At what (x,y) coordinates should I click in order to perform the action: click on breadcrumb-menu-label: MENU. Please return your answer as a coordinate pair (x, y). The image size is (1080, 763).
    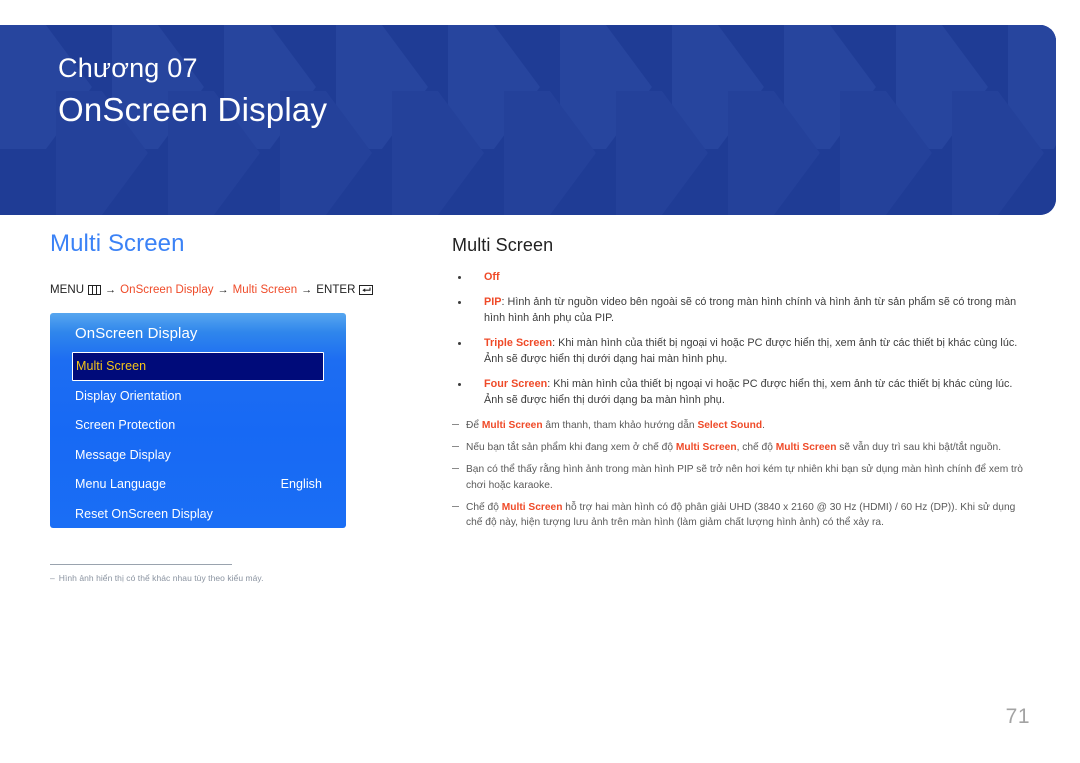
    Looking at the image, I should click on (67, 289).